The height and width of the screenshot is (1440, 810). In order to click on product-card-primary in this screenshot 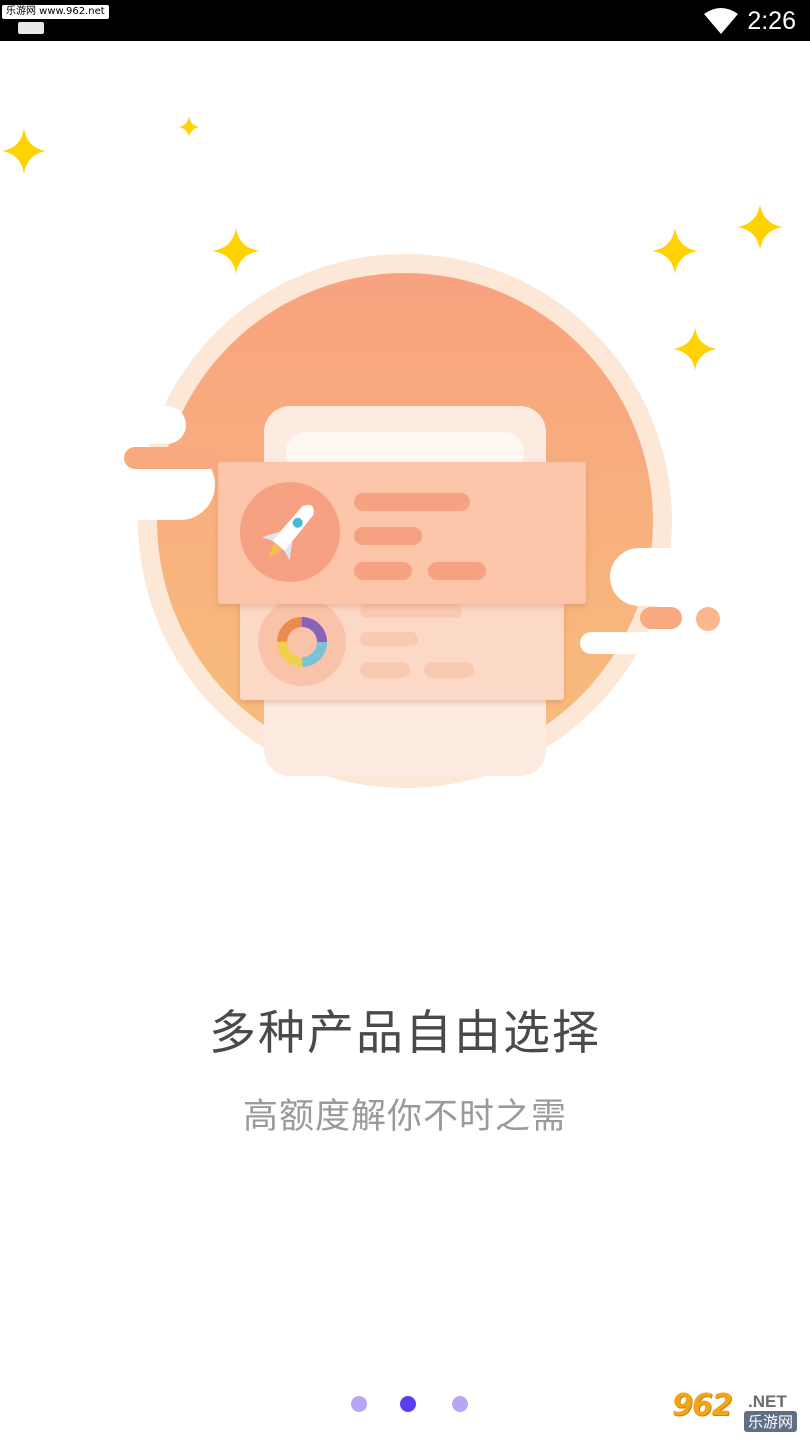, I will do `click(402, 533)`.